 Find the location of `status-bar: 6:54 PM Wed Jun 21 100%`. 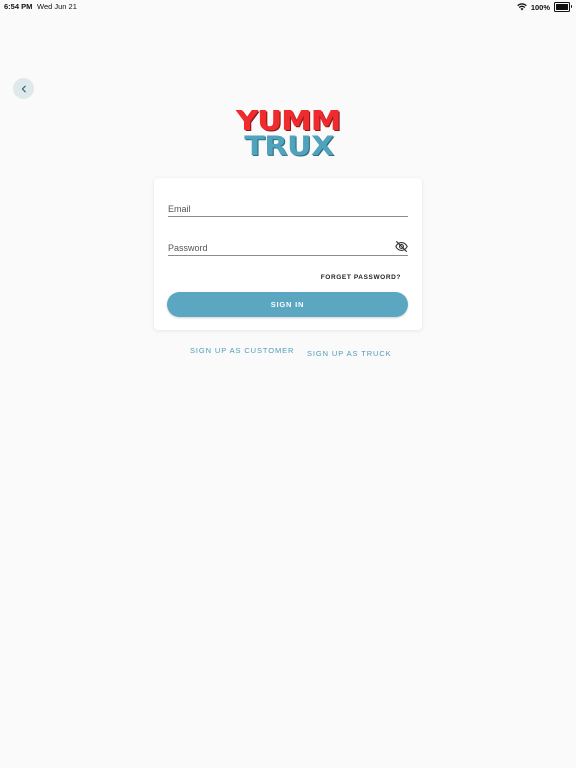

status-bar: 6:54 PM Wed Jun 21 100% is located at coordinates (288, 7).